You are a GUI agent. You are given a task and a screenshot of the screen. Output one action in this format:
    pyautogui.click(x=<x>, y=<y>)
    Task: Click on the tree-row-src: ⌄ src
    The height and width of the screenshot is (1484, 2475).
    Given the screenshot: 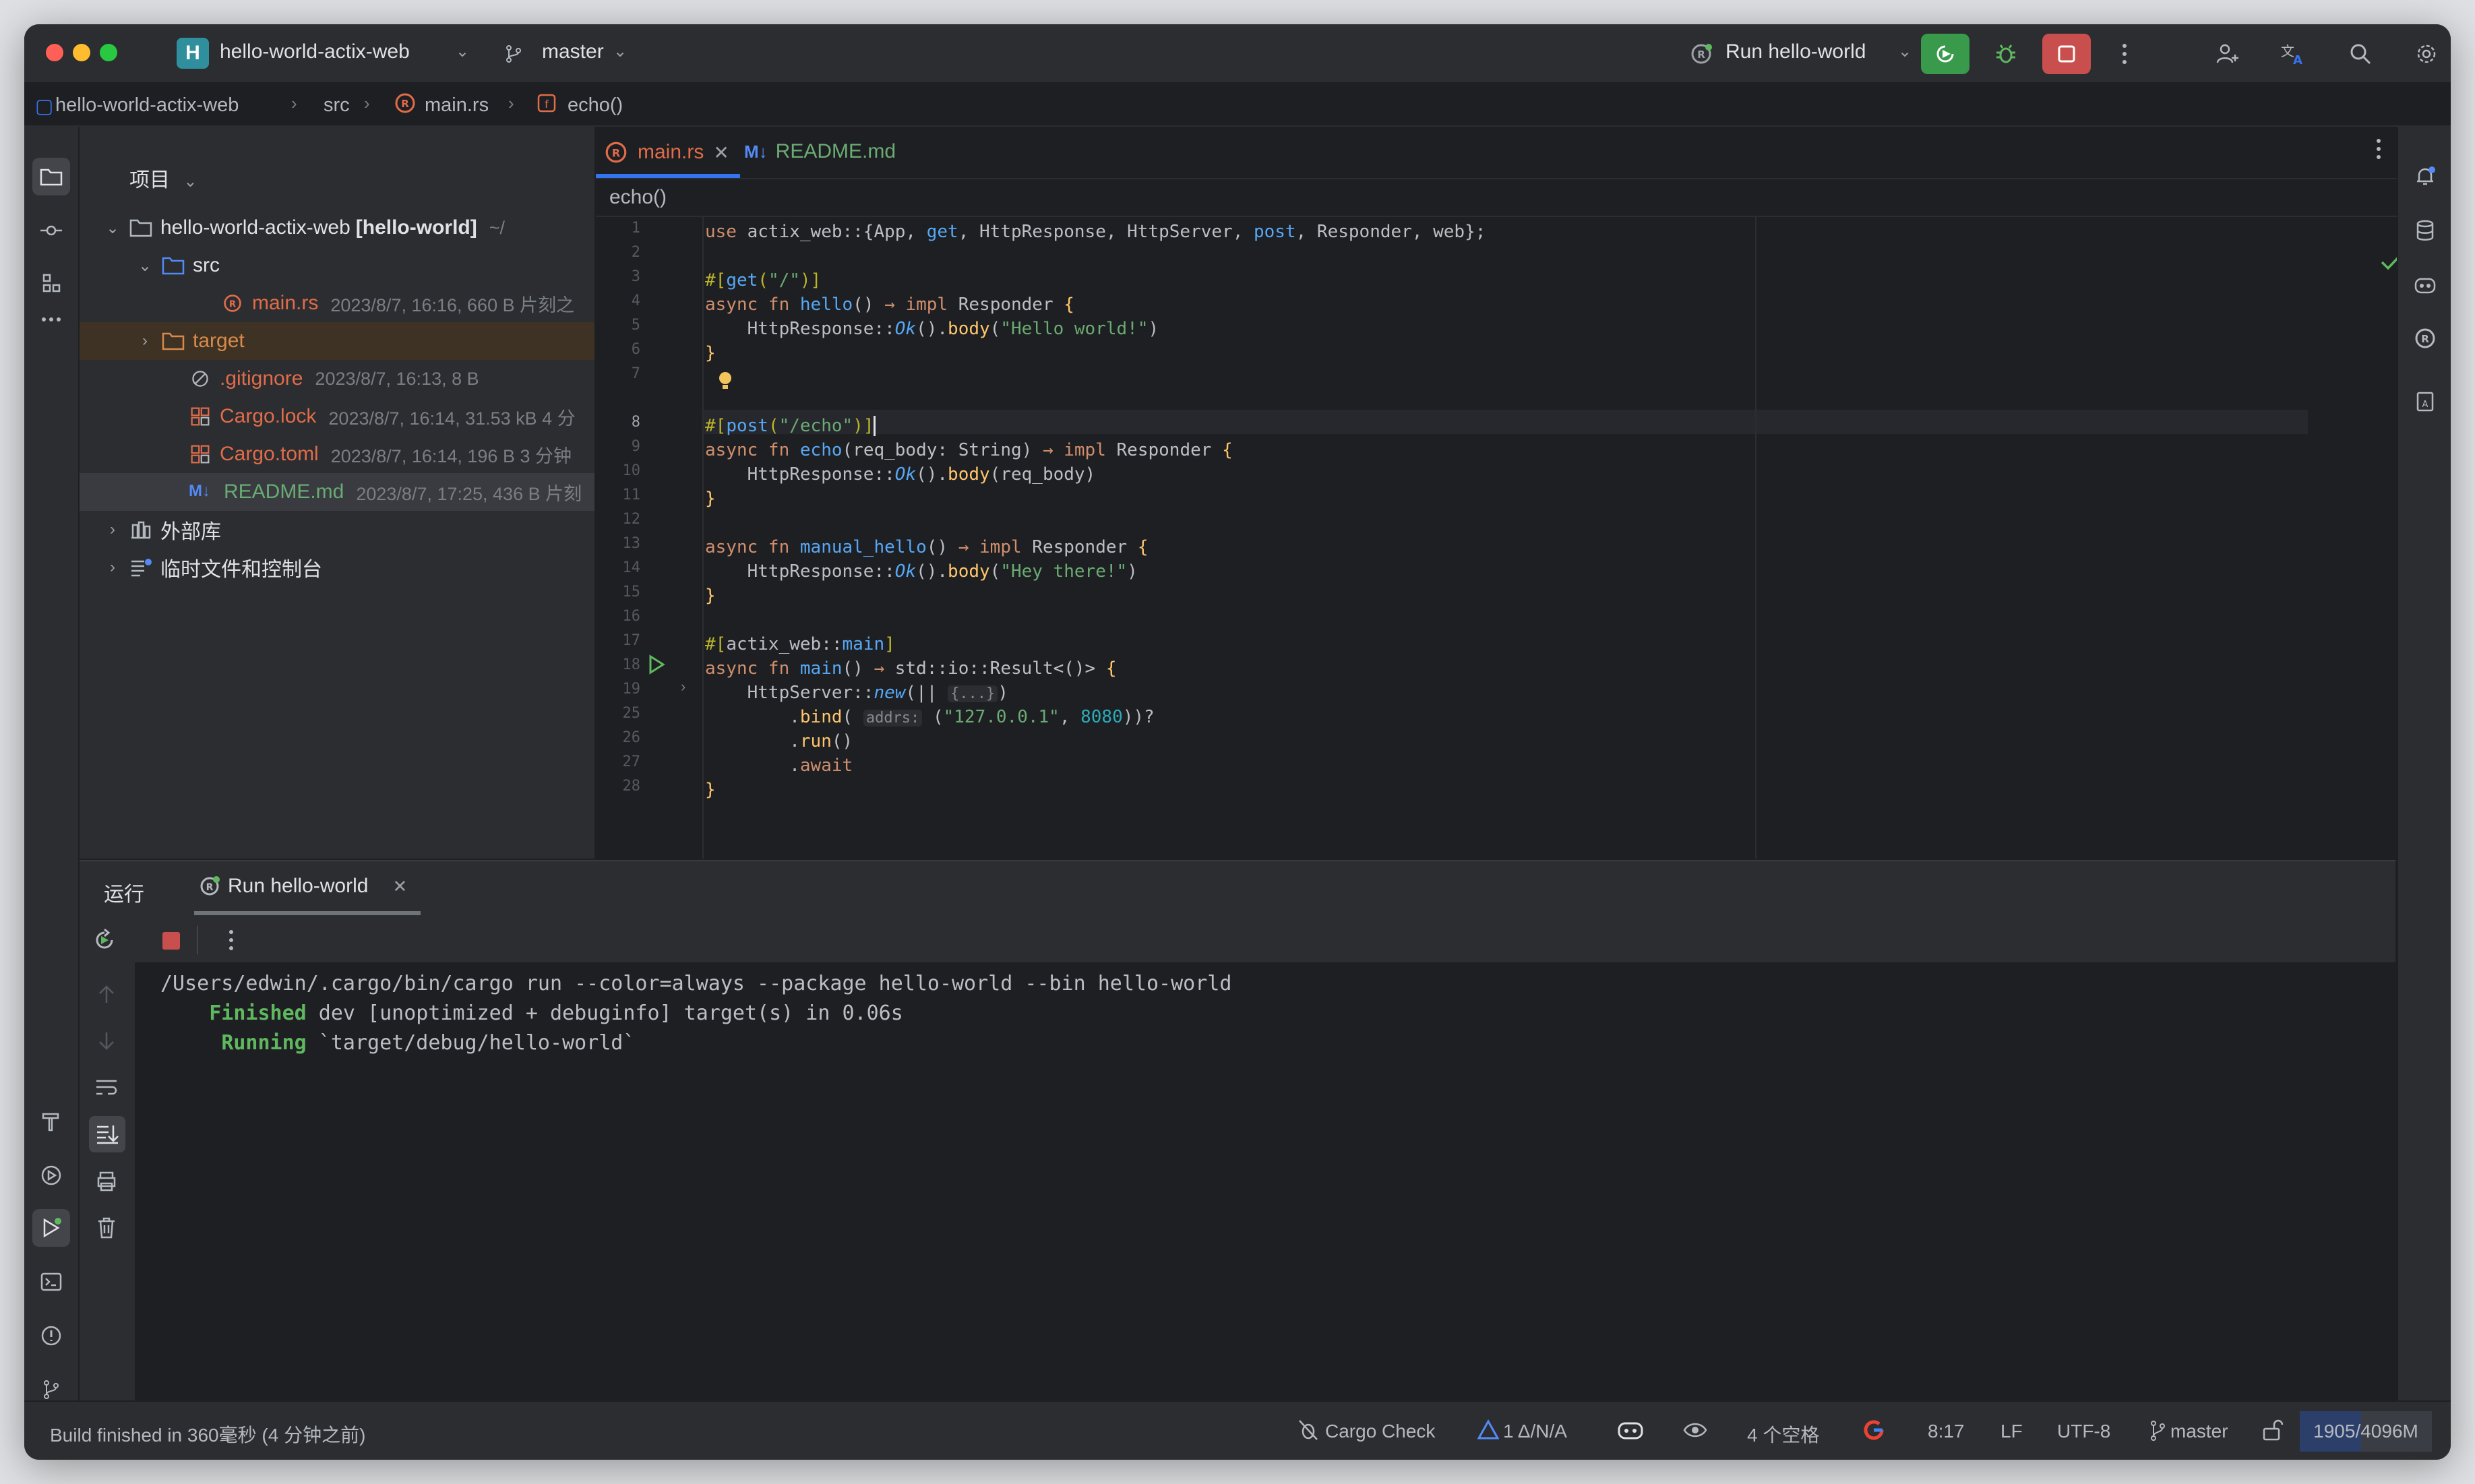 What is the action you would take?
    pyautogui.click(x=337, y=265)
    